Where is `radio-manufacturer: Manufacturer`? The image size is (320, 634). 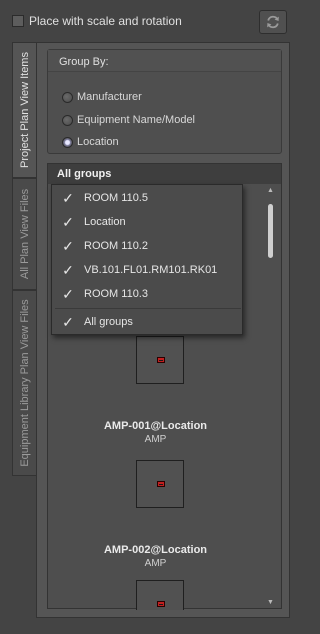
radio-manufacturer: Manufacturer is located at coordinates (102, 97).